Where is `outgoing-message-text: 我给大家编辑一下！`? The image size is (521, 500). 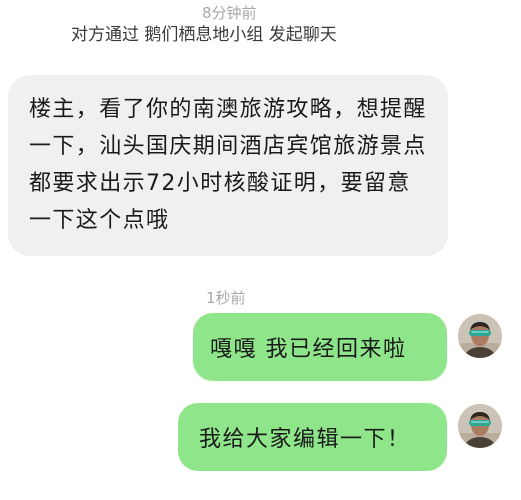 outgoing-message-text: 我给大家编辑一下！ is located at coordinates (305, 439).